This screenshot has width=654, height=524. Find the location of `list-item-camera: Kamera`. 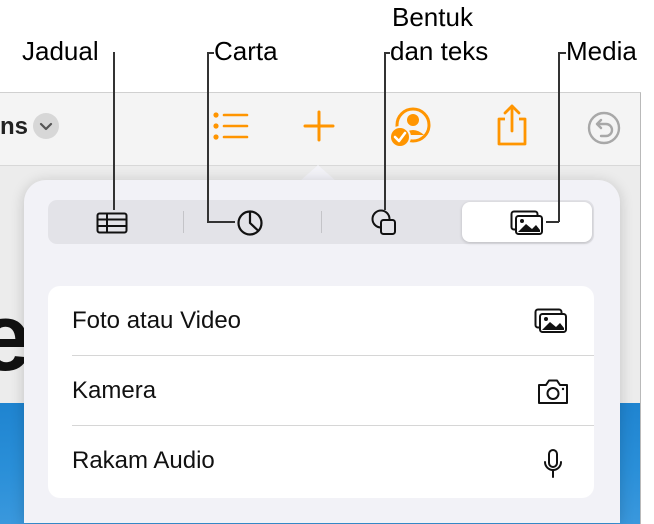

list-item-camera: Kamera is located at coordinates (321, 391).